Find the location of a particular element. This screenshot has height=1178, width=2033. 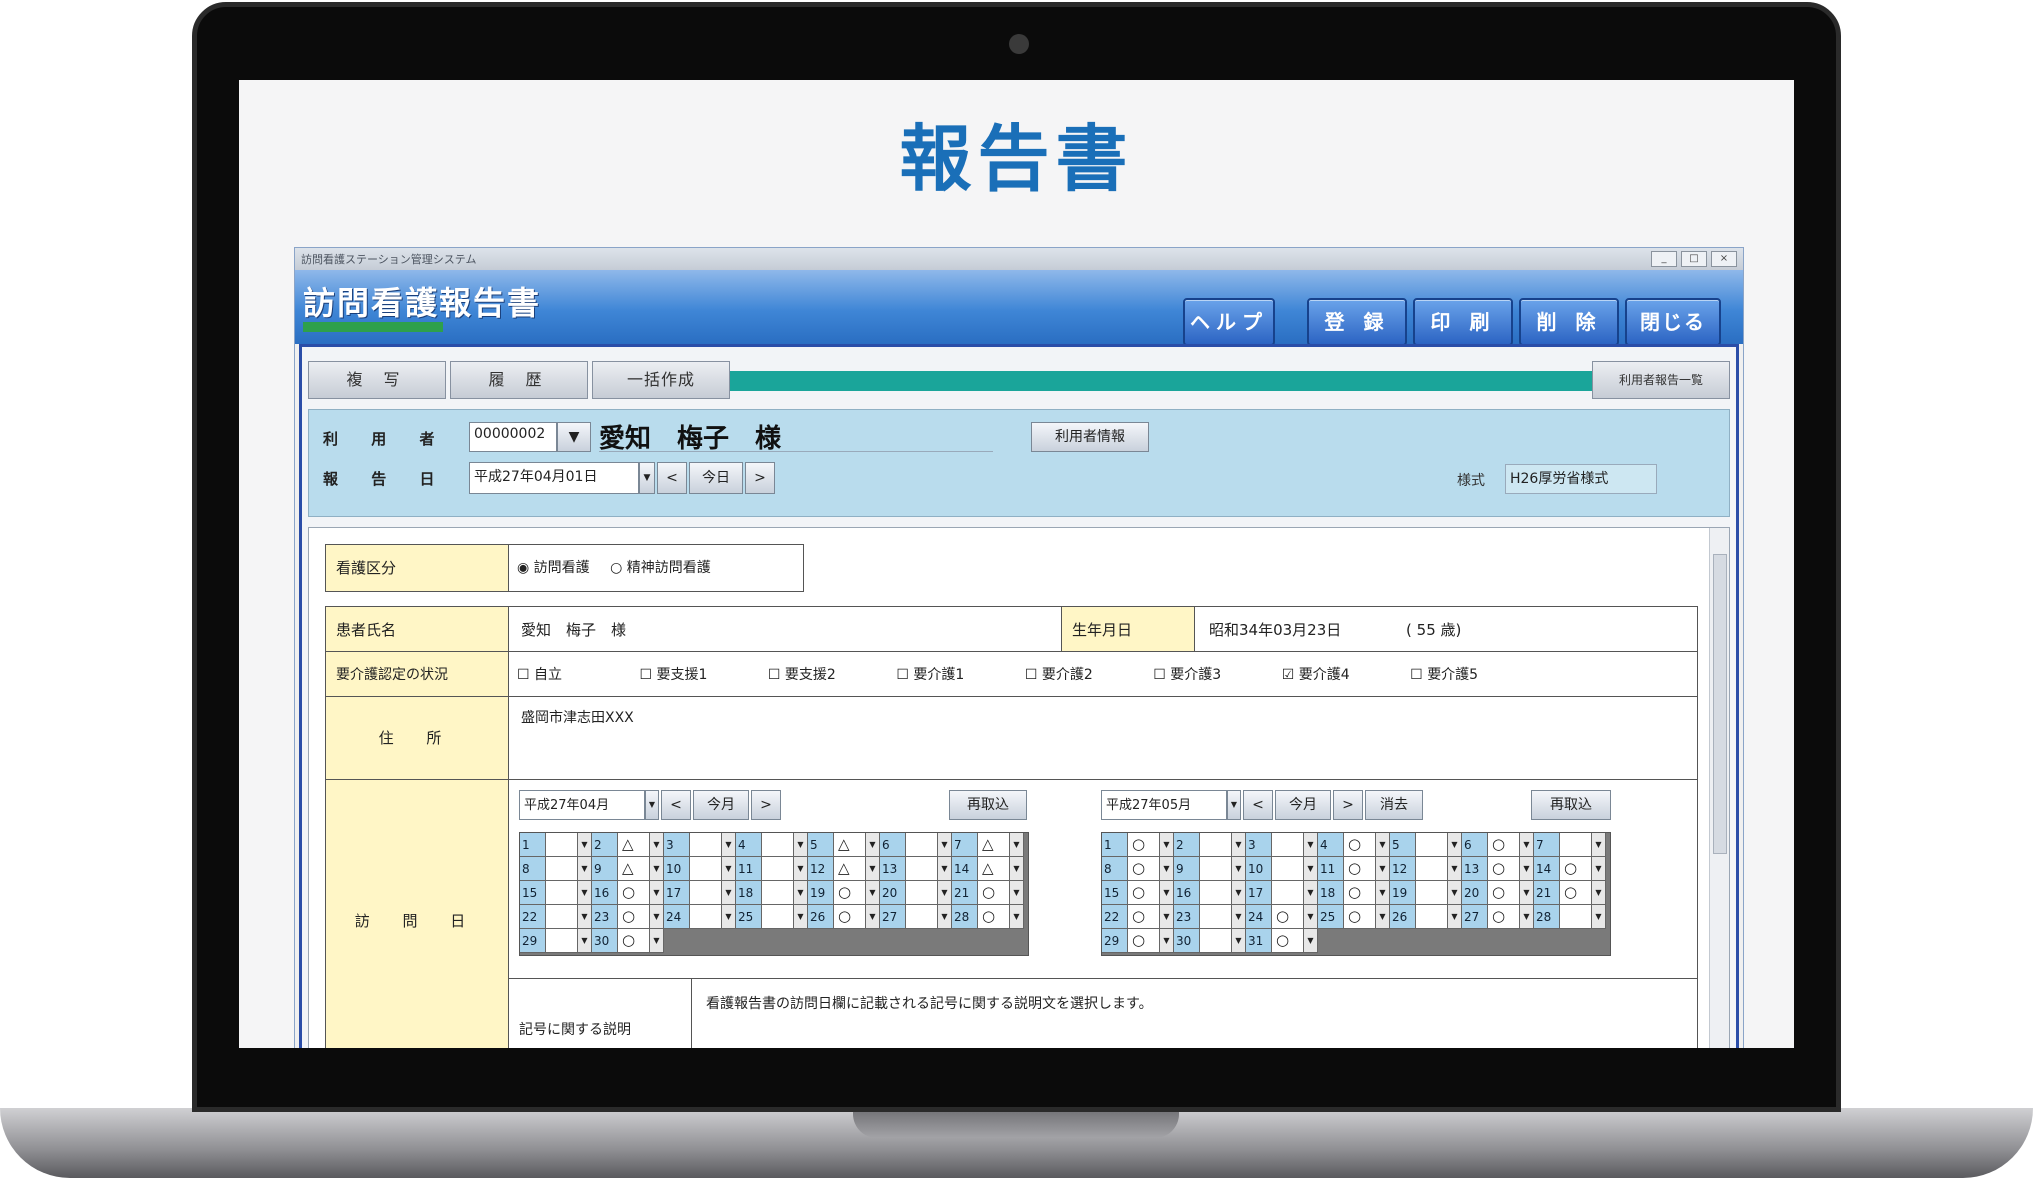

month-prev-button: < is located at coordinates (676, 805).